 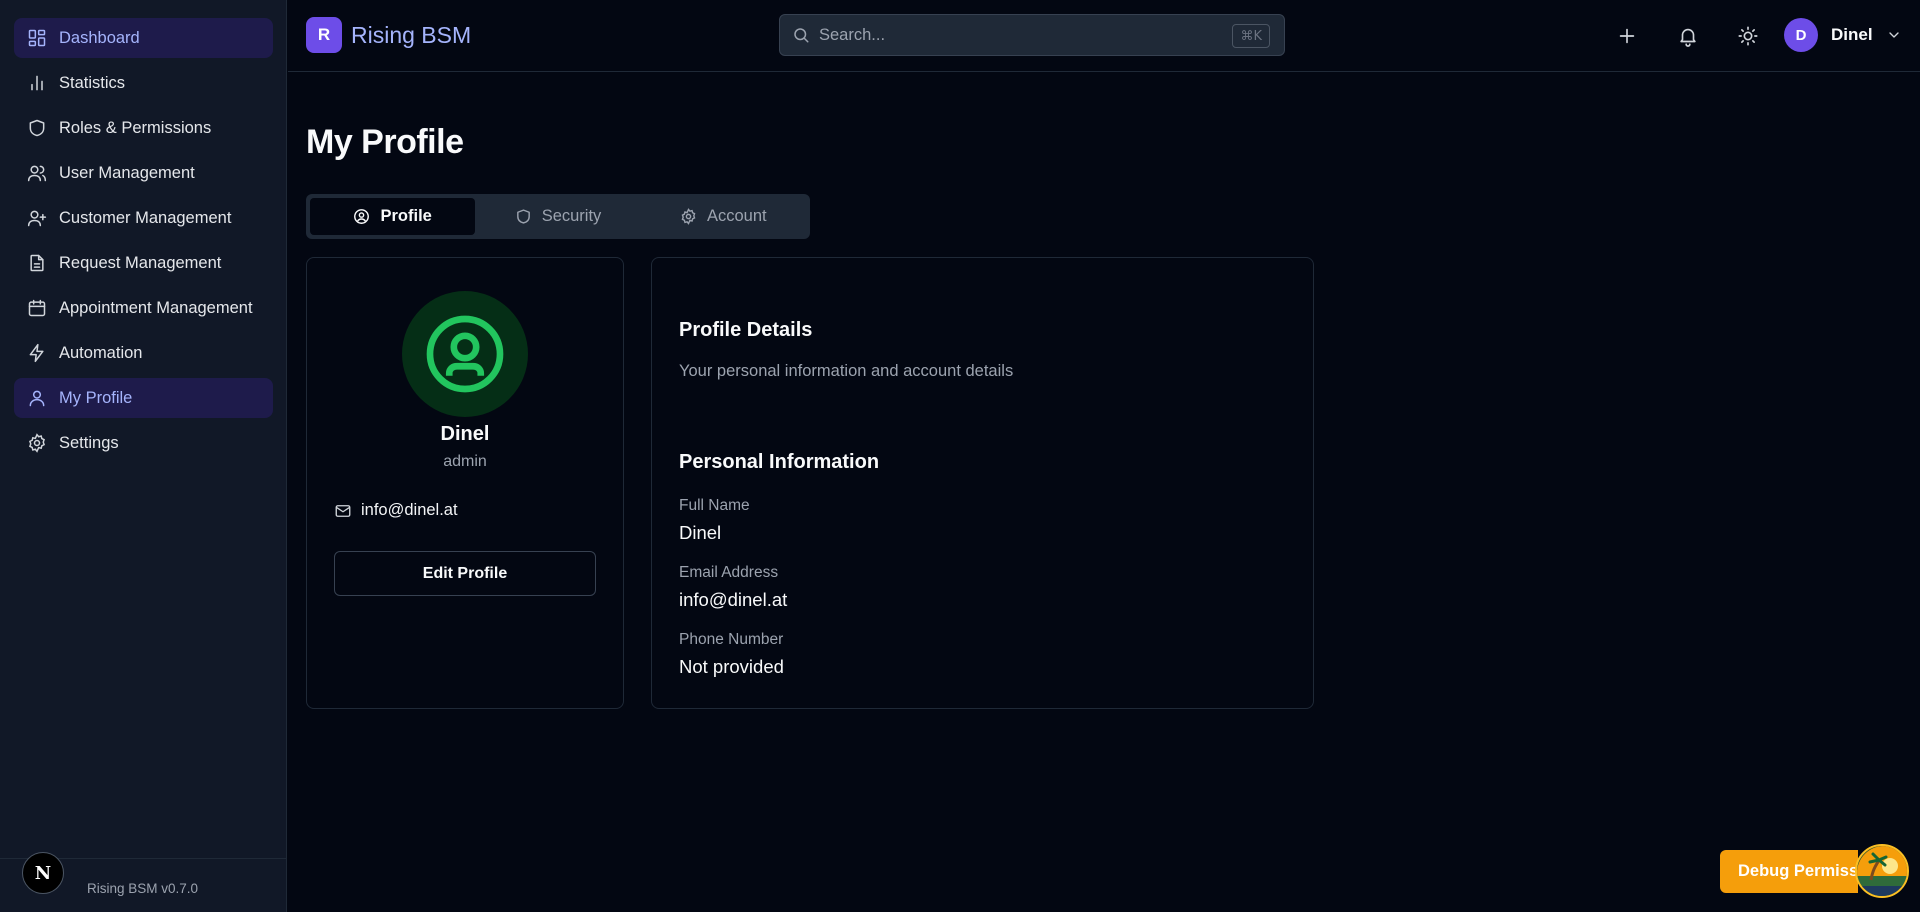 What do you see at coordinates (143, 83) in the screenshot?
I see `sidebar-item-statistics: Statistics` at bounding box center [143, 83].